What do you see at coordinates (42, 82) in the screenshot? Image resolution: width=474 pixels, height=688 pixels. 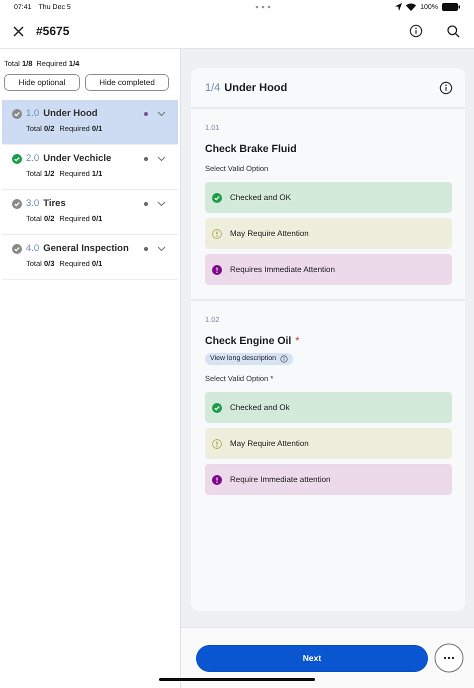 I see `filter-button: Hide optional` at bounding box center [42, 82].